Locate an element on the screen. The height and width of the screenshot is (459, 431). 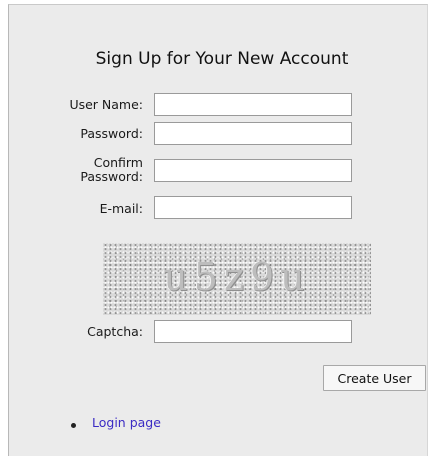
confirm-password-label: Confirm Password: is located at coordinates (111, 170).